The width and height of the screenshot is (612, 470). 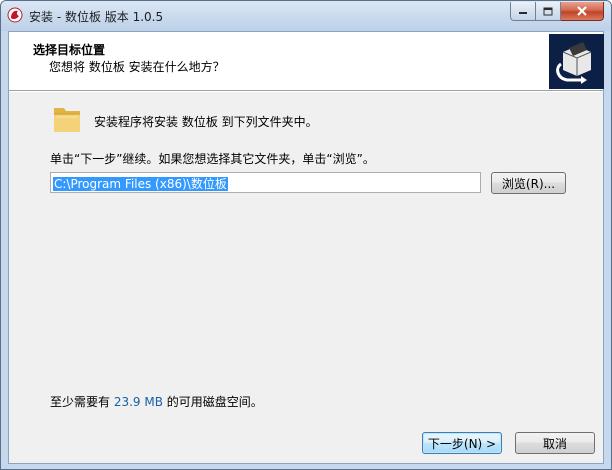 I want to click on disk-space-prefix: 至少需要有, so click(x=82, y=402).